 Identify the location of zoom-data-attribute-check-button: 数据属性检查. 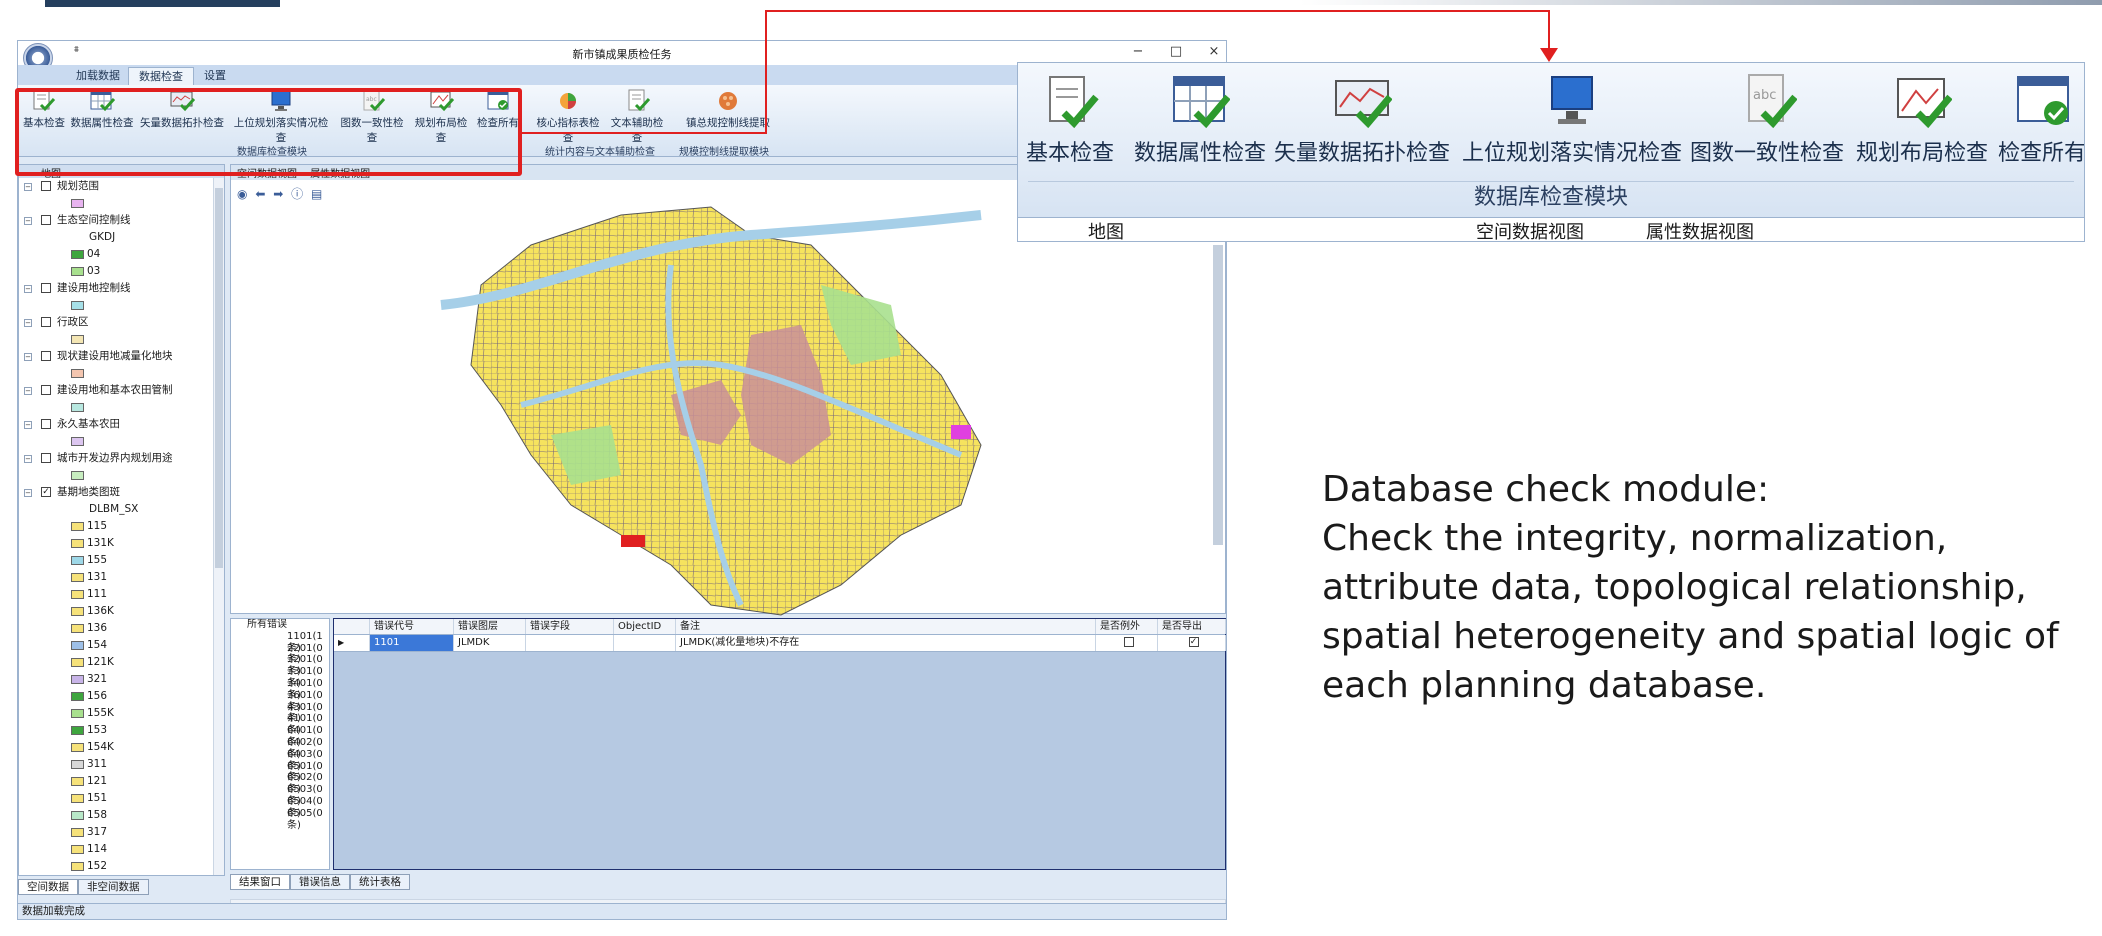
(1200, 120).